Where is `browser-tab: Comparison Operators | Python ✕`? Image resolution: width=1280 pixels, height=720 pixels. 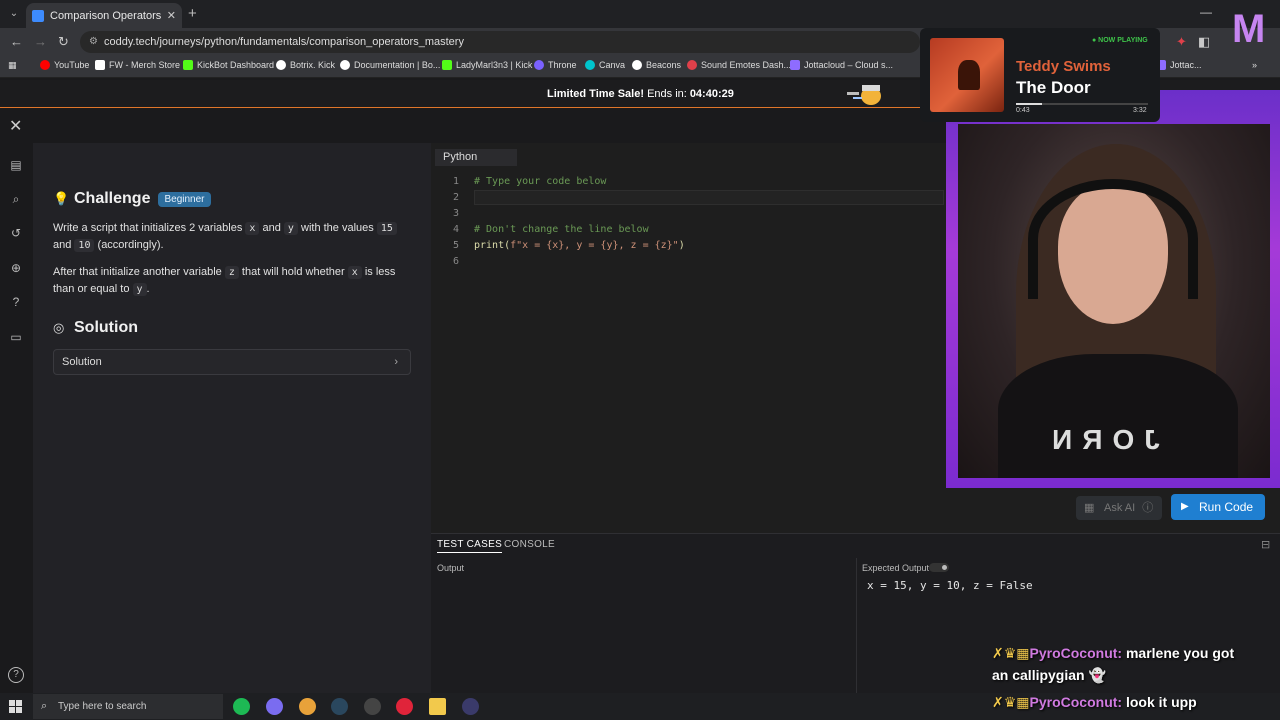 browser-tab: Comparison Operators | Python ✕ is located at coordinates (104, 15).